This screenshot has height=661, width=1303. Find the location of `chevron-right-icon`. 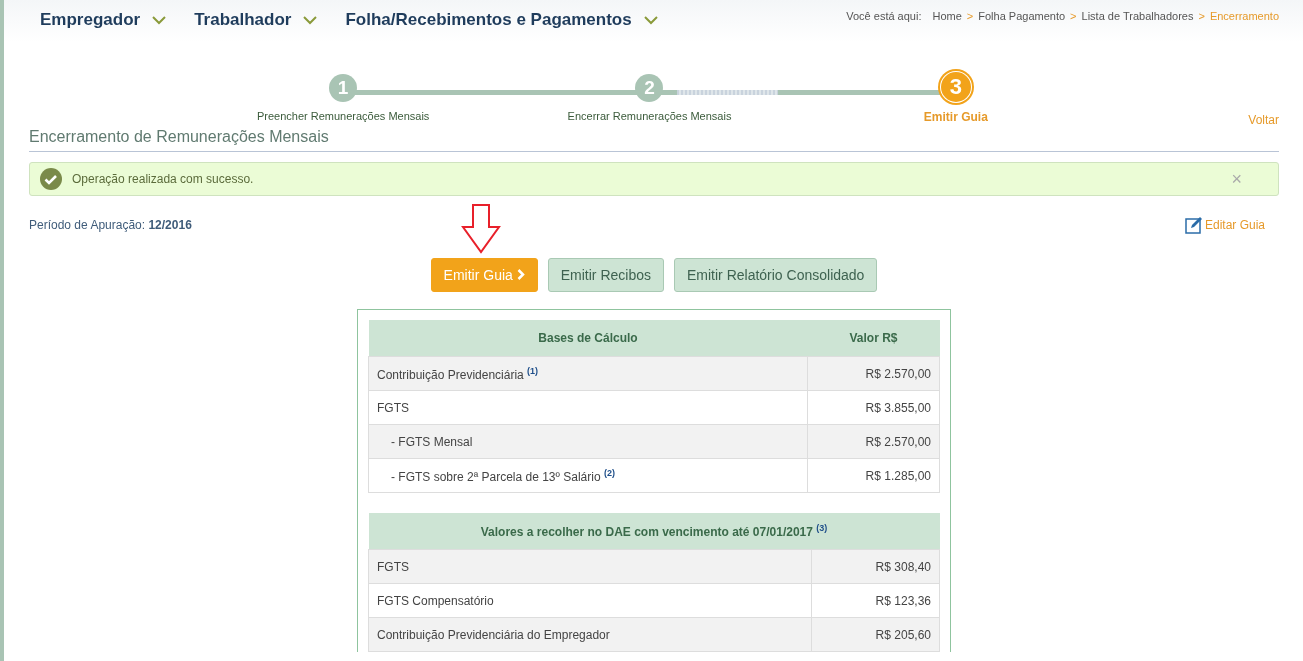

chevron-right-icon is located at coordinates (520, 274).